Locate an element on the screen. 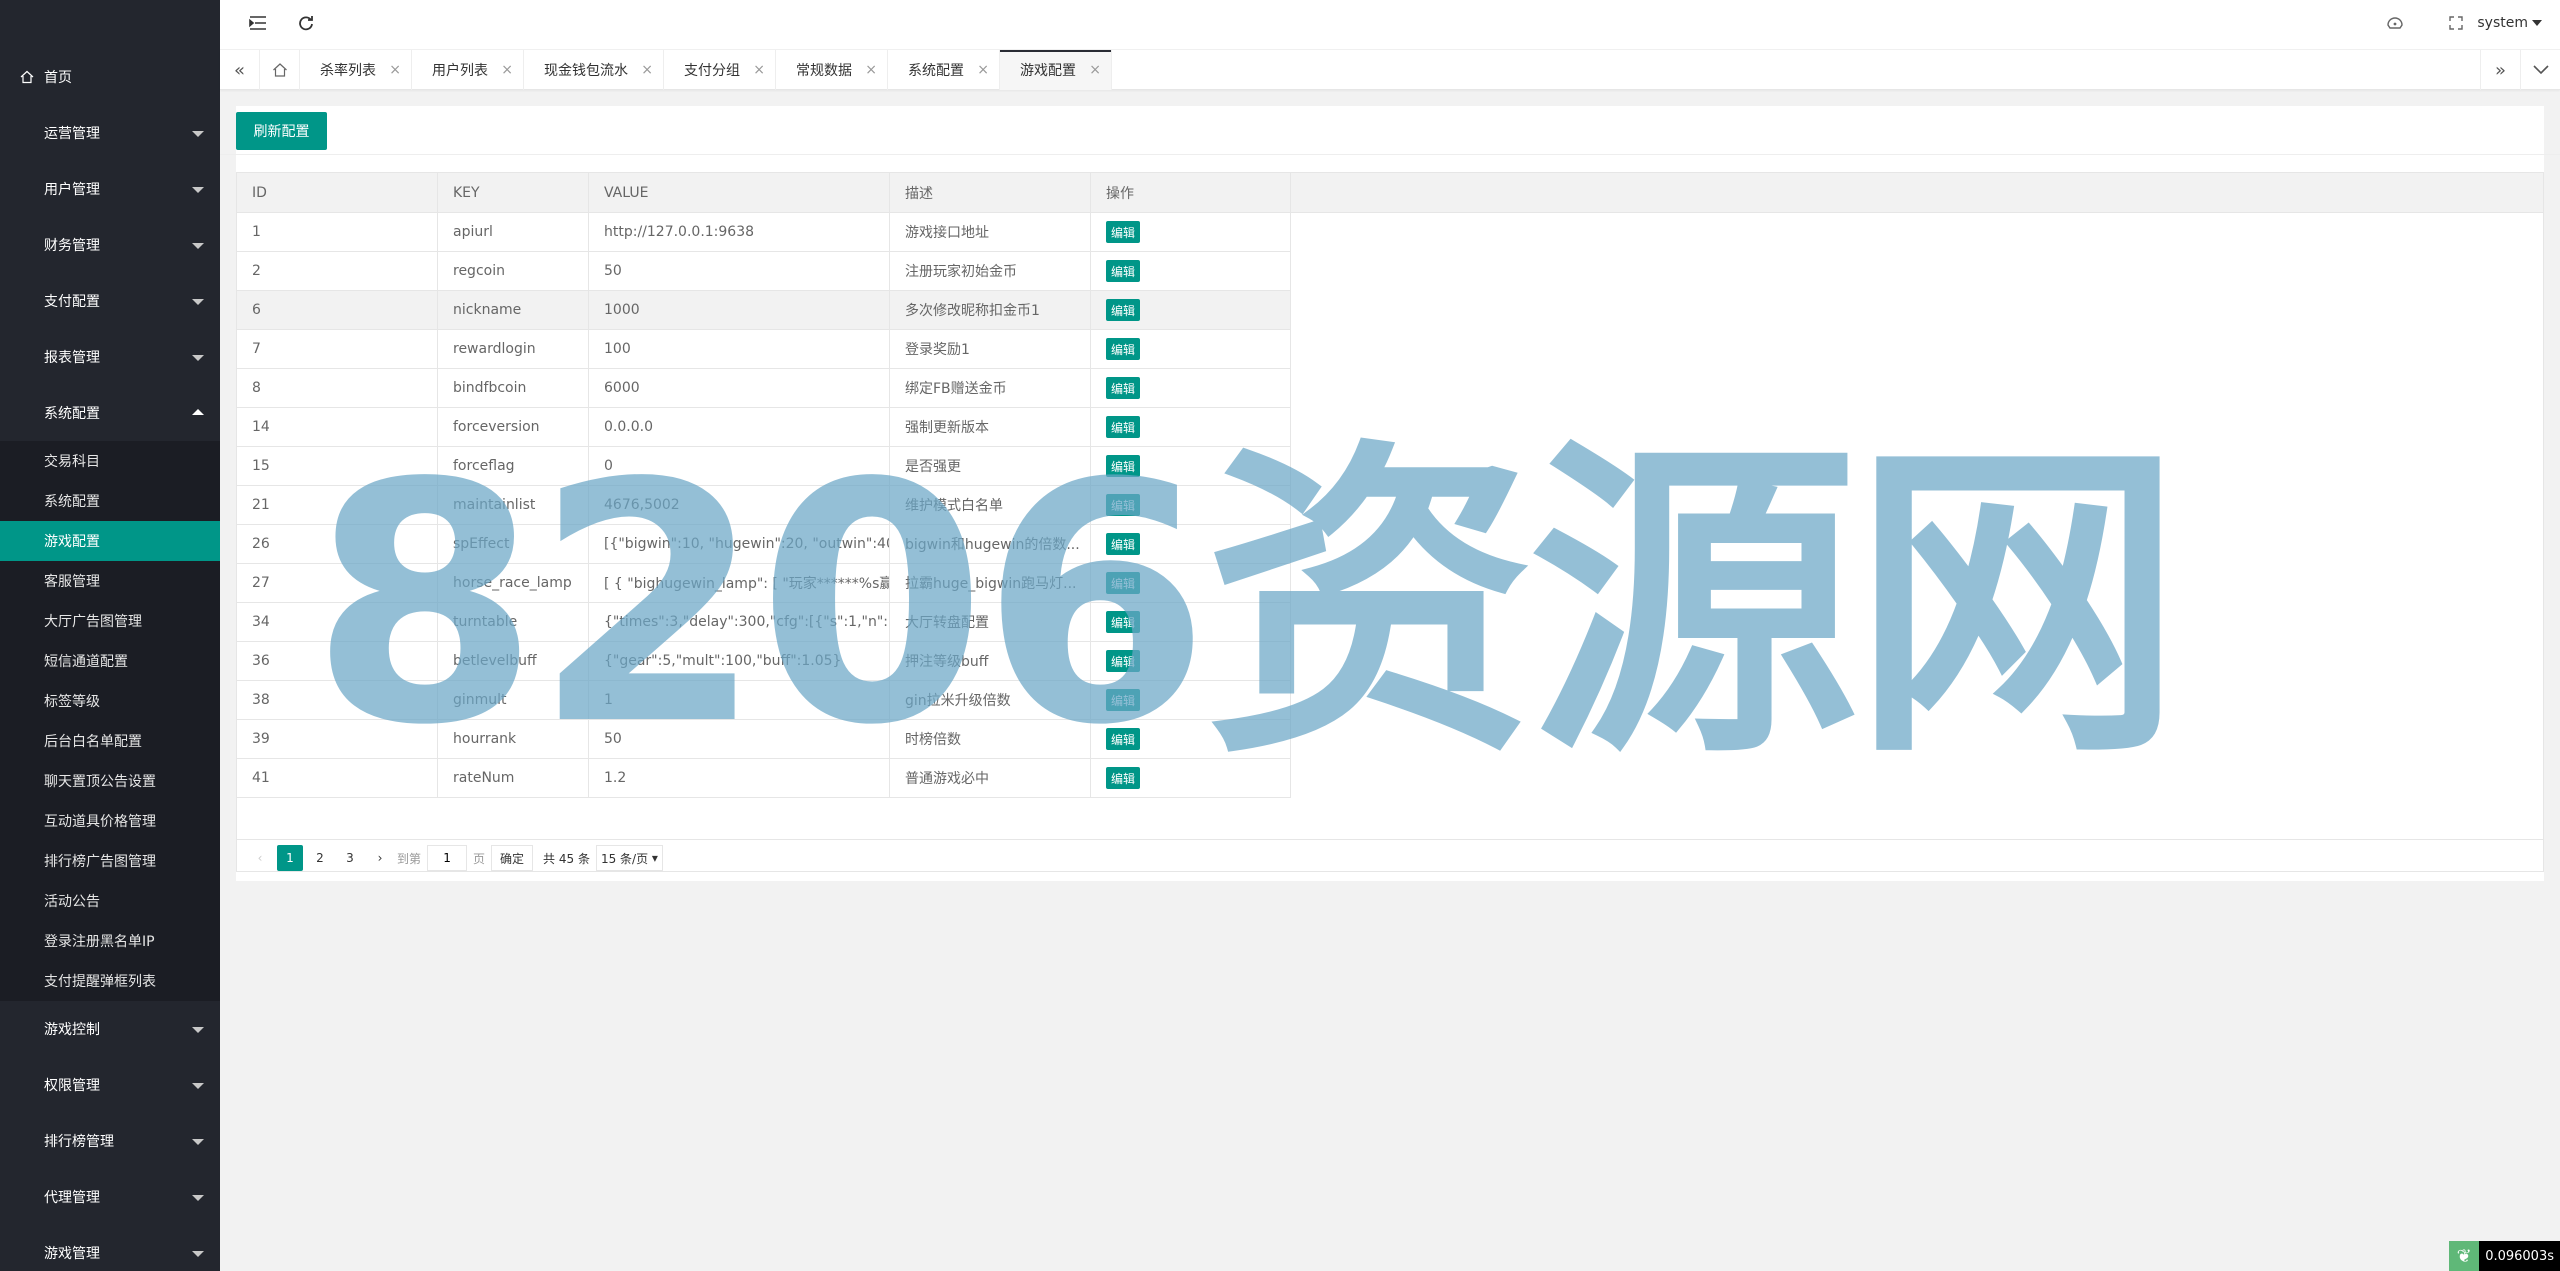  theme-icon is located at coordinates (2395, 25).